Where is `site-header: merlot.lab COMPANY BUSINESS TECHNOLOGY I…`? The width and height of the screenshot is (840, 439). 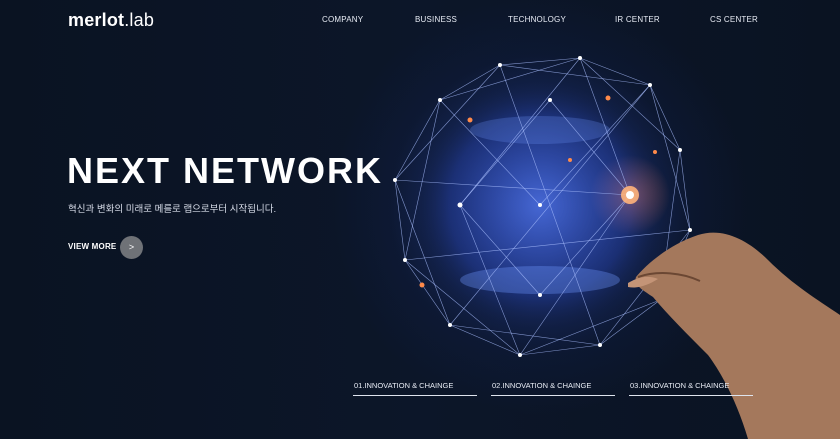 site-header: merlot.lab COMPANY BUSINESS TECHNOLOGY I… is located at coordinates (420, 21).